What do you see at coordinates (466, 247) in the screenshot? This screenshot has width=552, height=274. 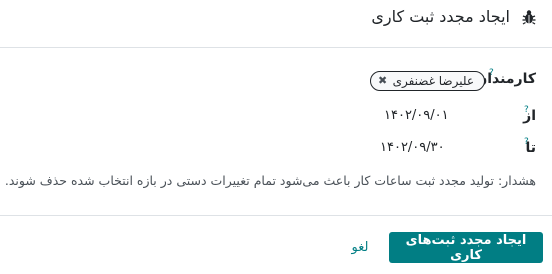 I see `regenerate-work-entries-button: ایجاد مجدد ثبت‌های کاری` at bounding box center [466, 247].